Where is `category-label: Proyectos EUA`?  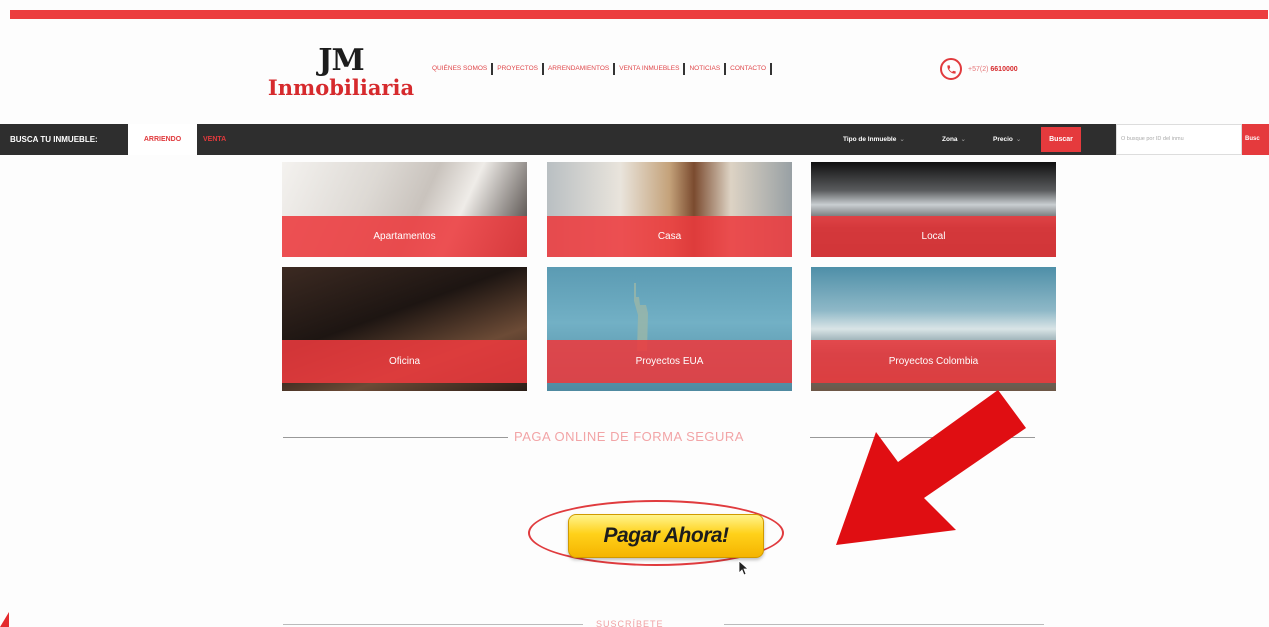
category-label: Proyectos EUA is located at coordinates (669, 361).